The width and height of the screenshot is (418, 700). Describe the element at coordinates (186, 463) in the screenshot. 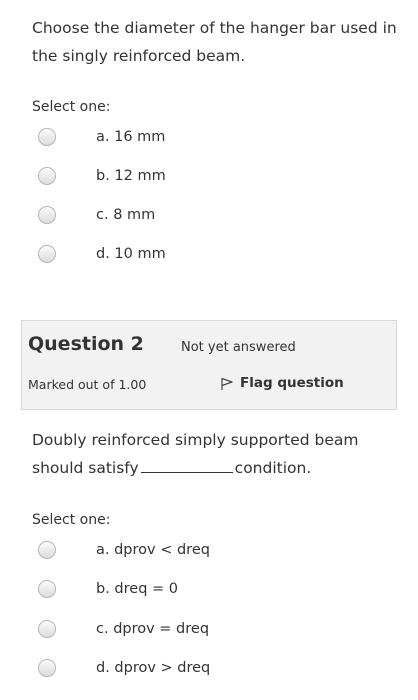

I see `answer-blank` at that location.